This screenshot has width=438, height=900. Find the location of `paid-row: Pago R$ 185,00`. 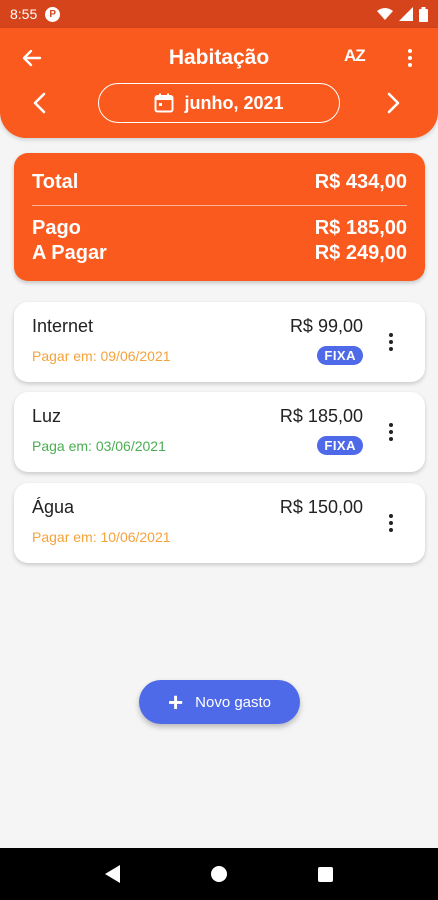

paid-row: Pago R$ 185,00 is located at coordinates (219, 228).